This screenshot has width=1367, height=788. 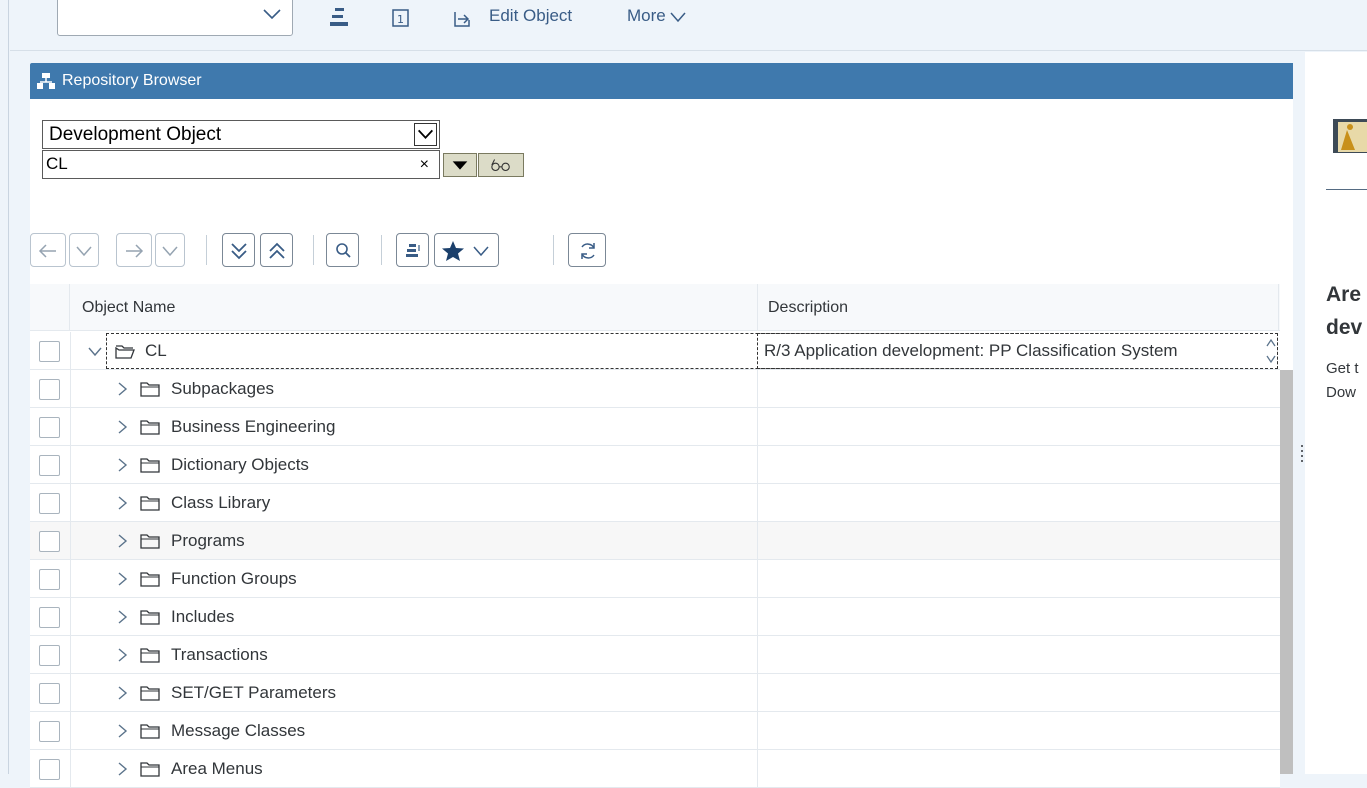 What do you see at coordinates (655, 693) in the screenshot?
I see `table-row: SET/GET Parameters` at bounding box center [655, 693].